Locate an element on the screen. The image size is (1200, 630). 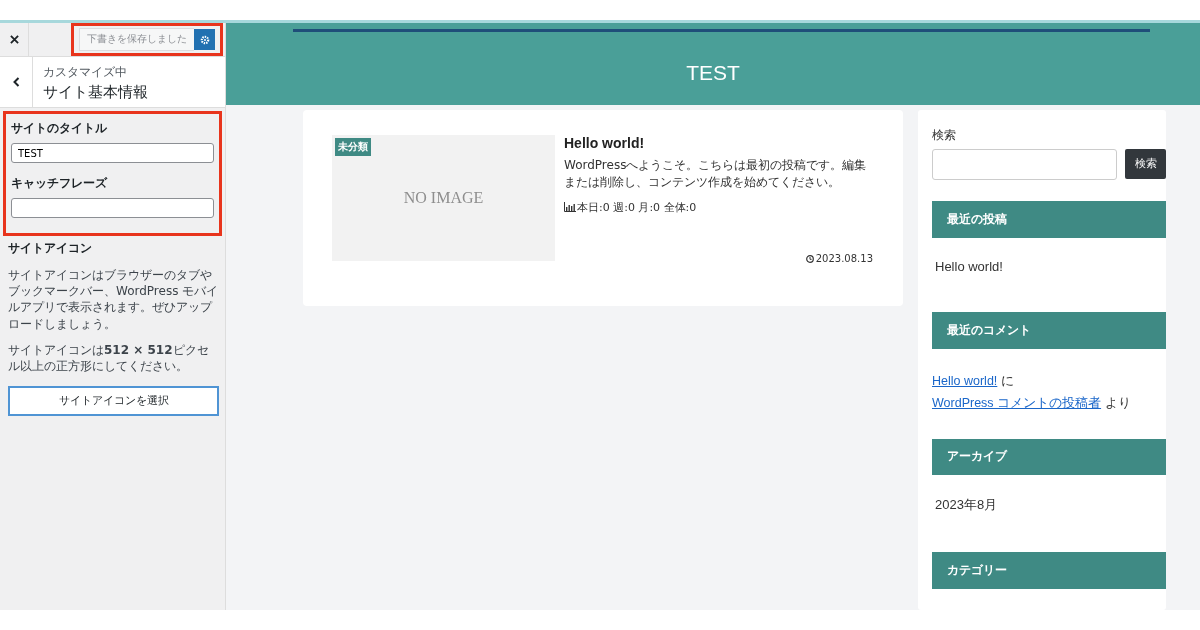
widget-link: 2023年8月 is located at coordinates (1049, 505).